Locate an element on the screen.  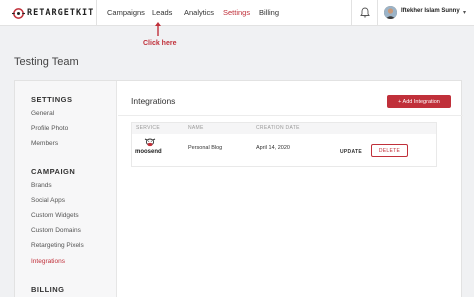
chevron-down-icon: ▾ is located at coordinates (464, 12).